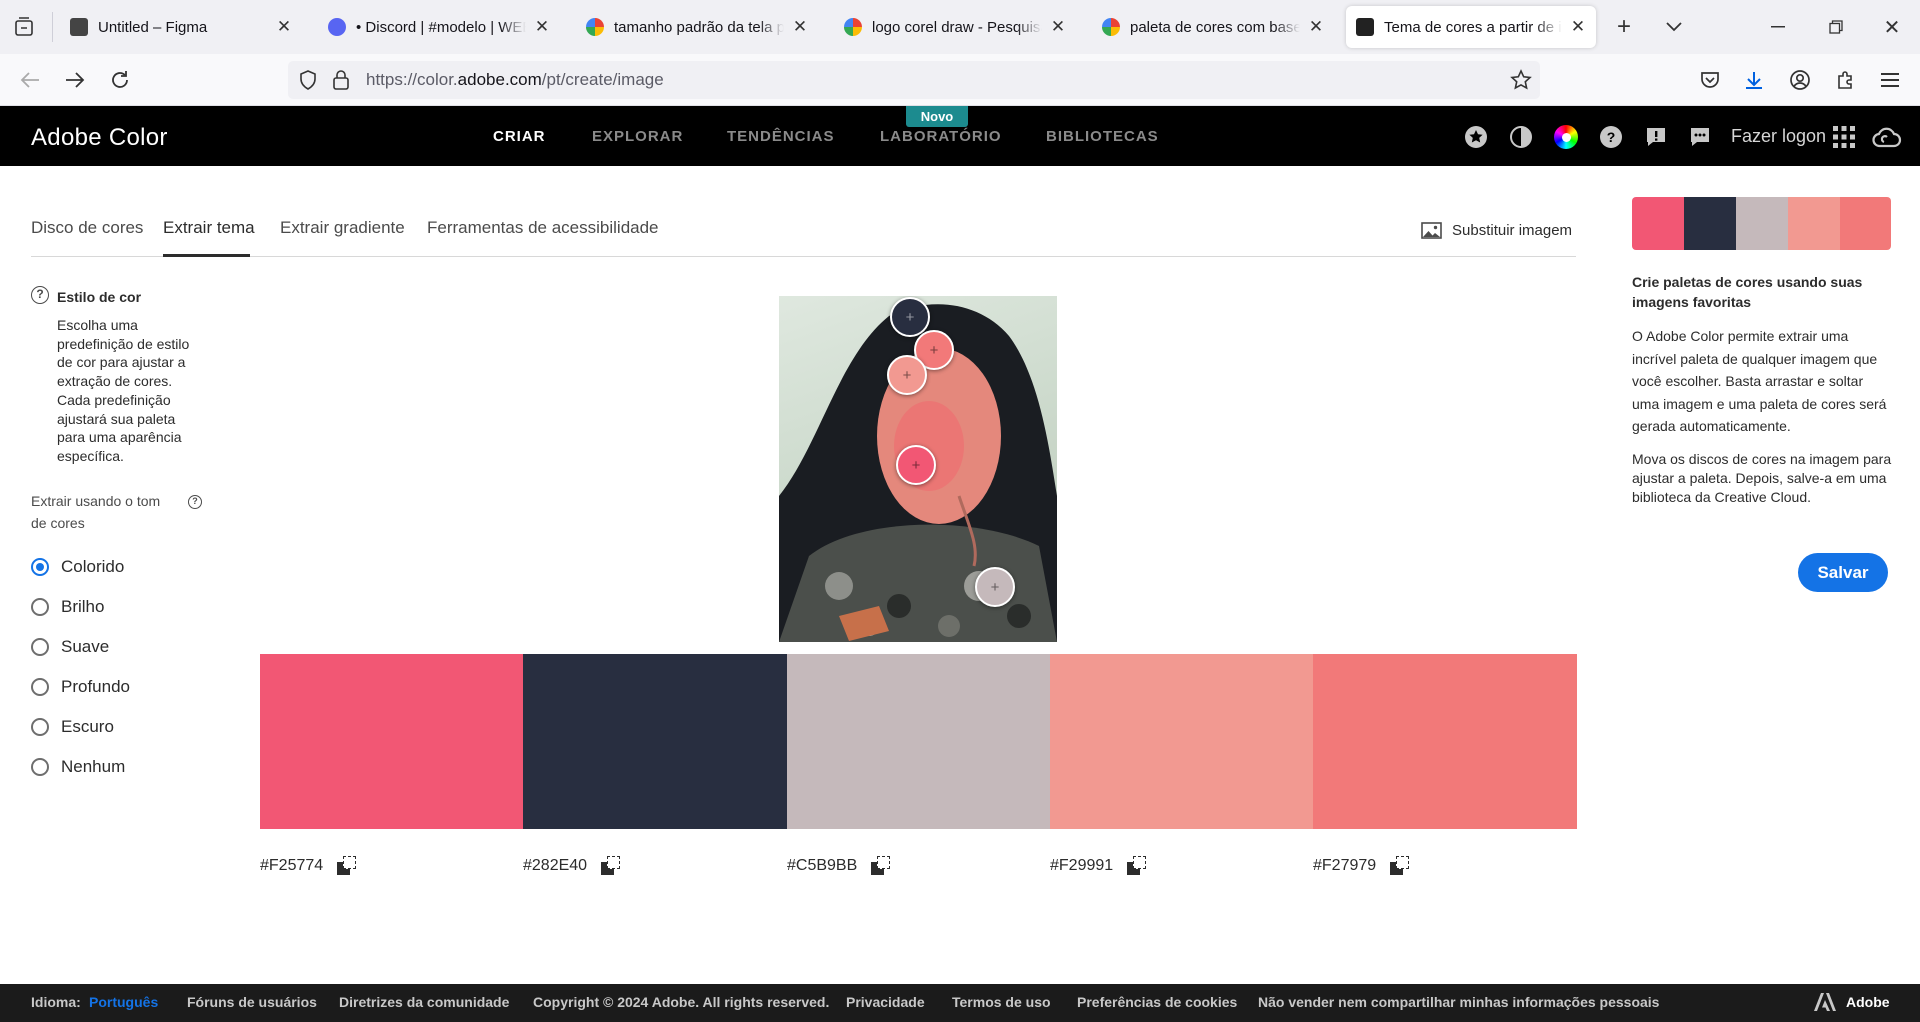  I want to click on extract-mood-label: Extrair usando o tom de cores, so click(96, 512).